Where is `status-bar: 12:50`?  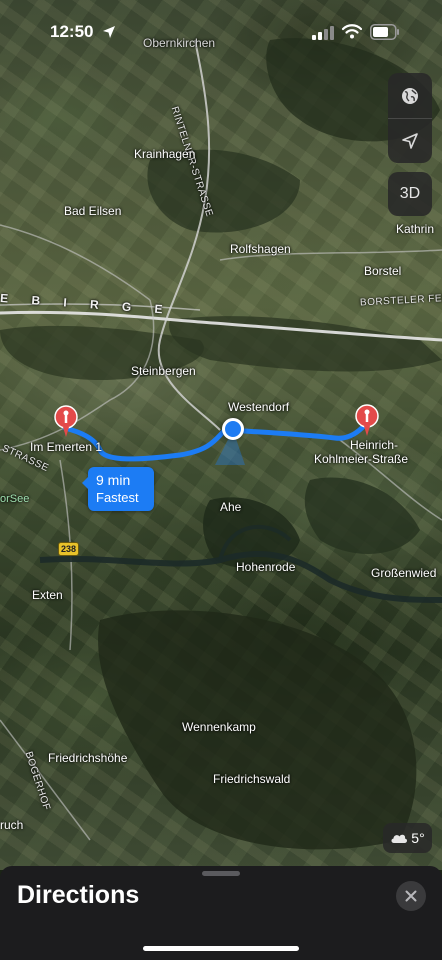 status-bar: 12:50 is located at coordinates (221, 30).